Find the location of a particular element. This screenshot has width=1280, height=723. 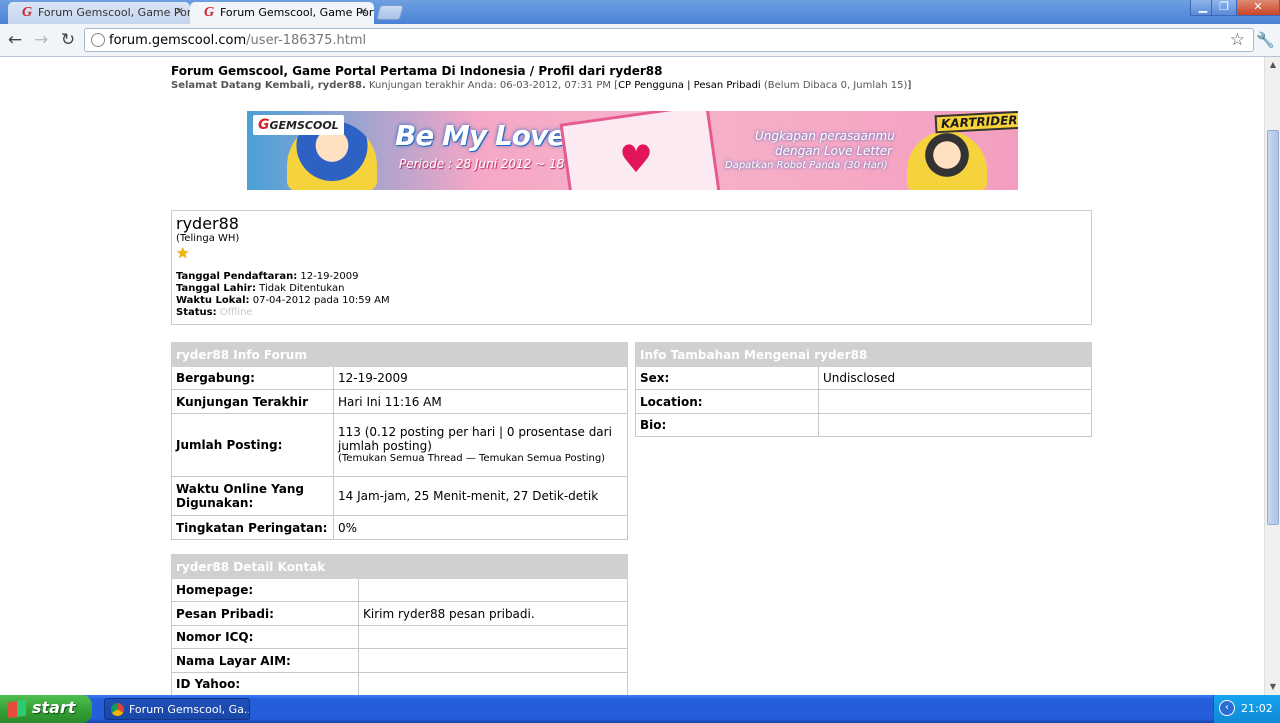

browser-tab-1: G Forum Gemscool, Game Portal ✕ is located at coordinates (99, 13).